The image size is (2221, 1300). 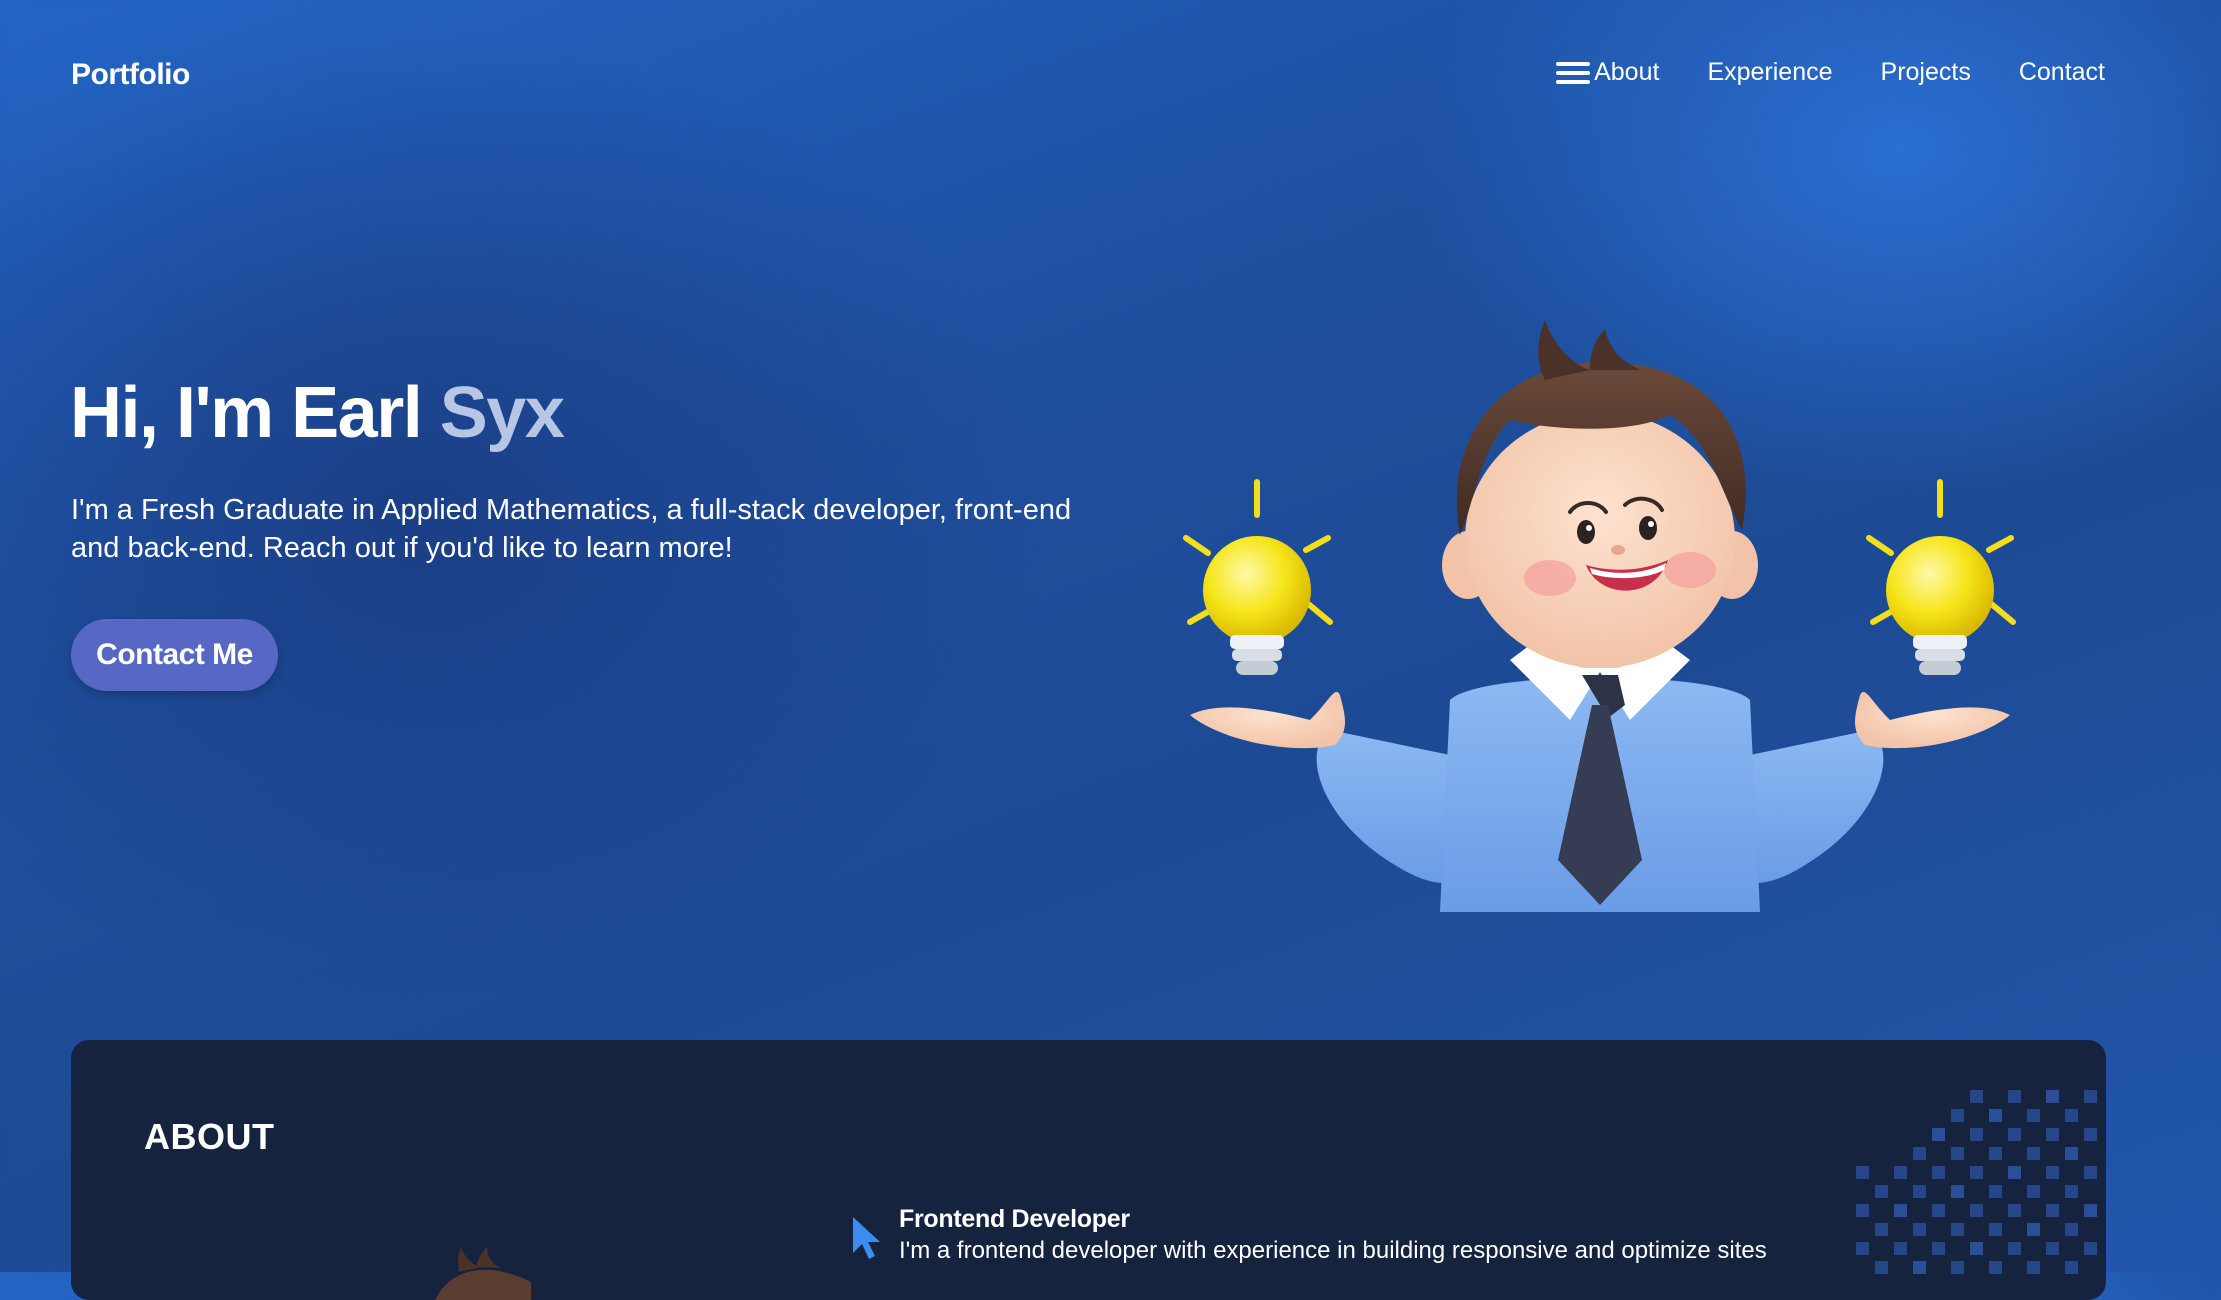 I want to click on hero-greeting: Hi, I'm Earl, so click(x=255, y=413).